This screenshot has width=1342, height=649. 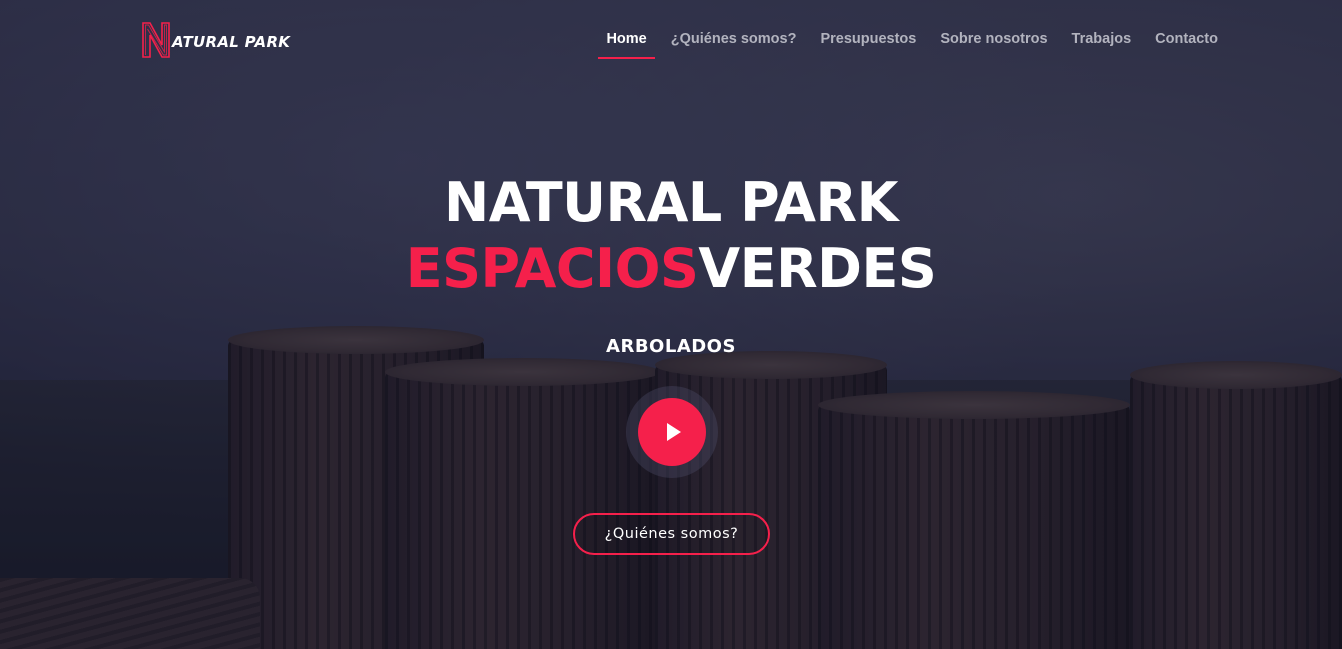 What do you see at coordinates (868, 43) in the screenshot?
I see `nav-item-presupuestos: Presupuestos` at bounding box center [868, 43].